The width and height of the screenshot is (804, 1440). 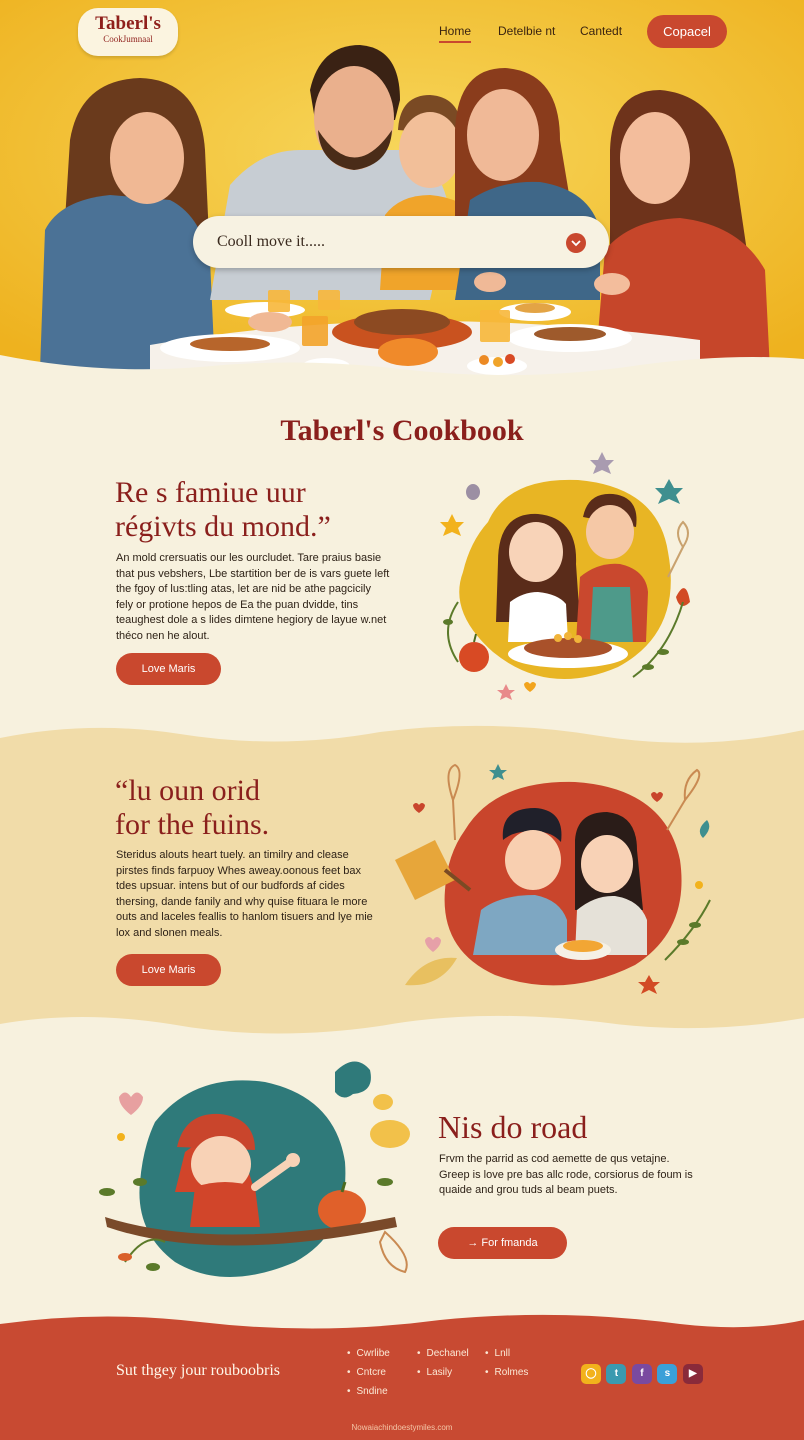 What do you see at coordinates (506, 1372) in the screenshot?
I see `footer-link: • Rolmes` at bounding box center [506, 1372].